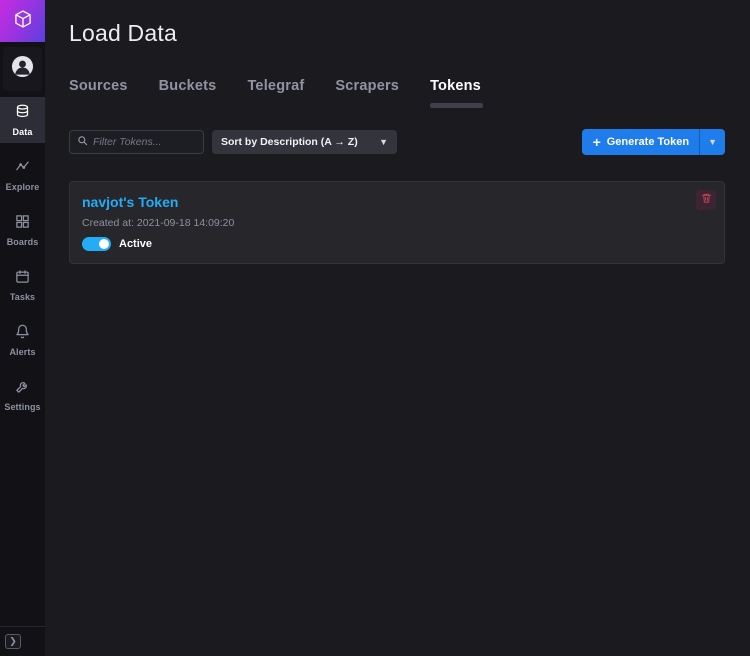 The height and width of the screenshot is (656, 750). I want to click on sort-dropdown: Sort by Description (A → Z) ▼, so click(304, 142).